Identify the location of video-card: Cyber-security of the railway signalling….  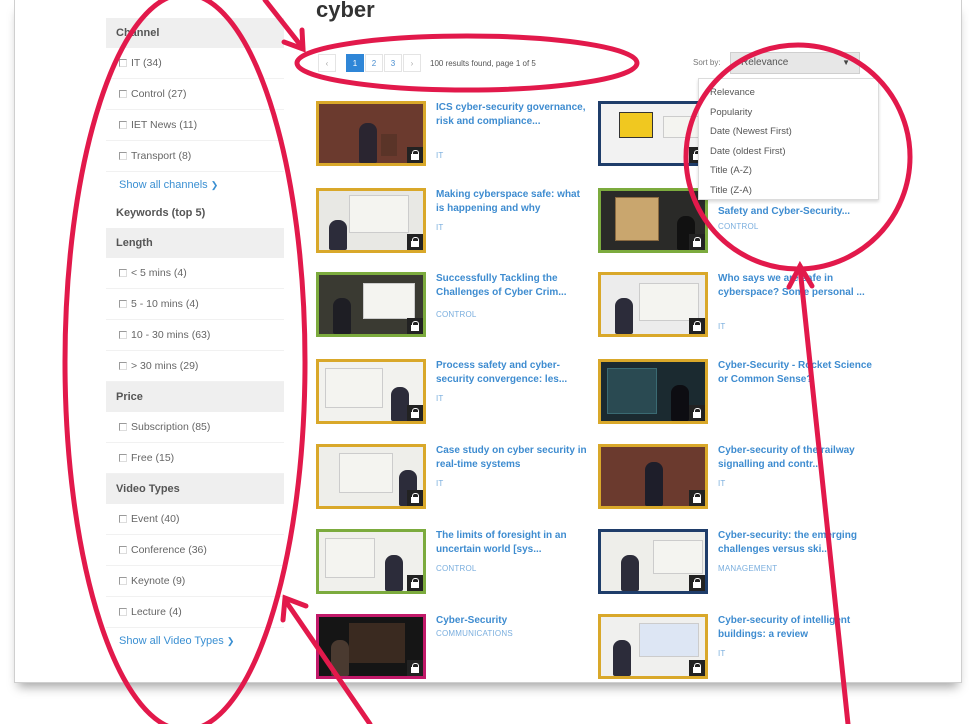
(733, 479).